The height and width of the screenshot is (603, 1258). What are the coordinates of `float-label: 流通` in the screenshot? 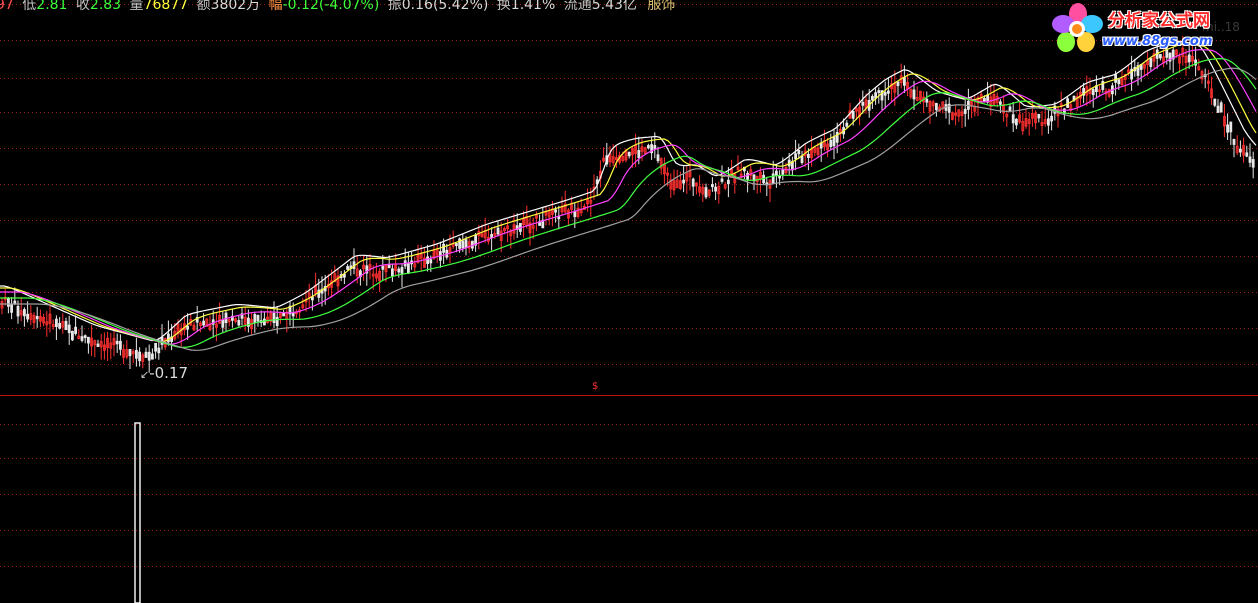 It's located at (577, 6).